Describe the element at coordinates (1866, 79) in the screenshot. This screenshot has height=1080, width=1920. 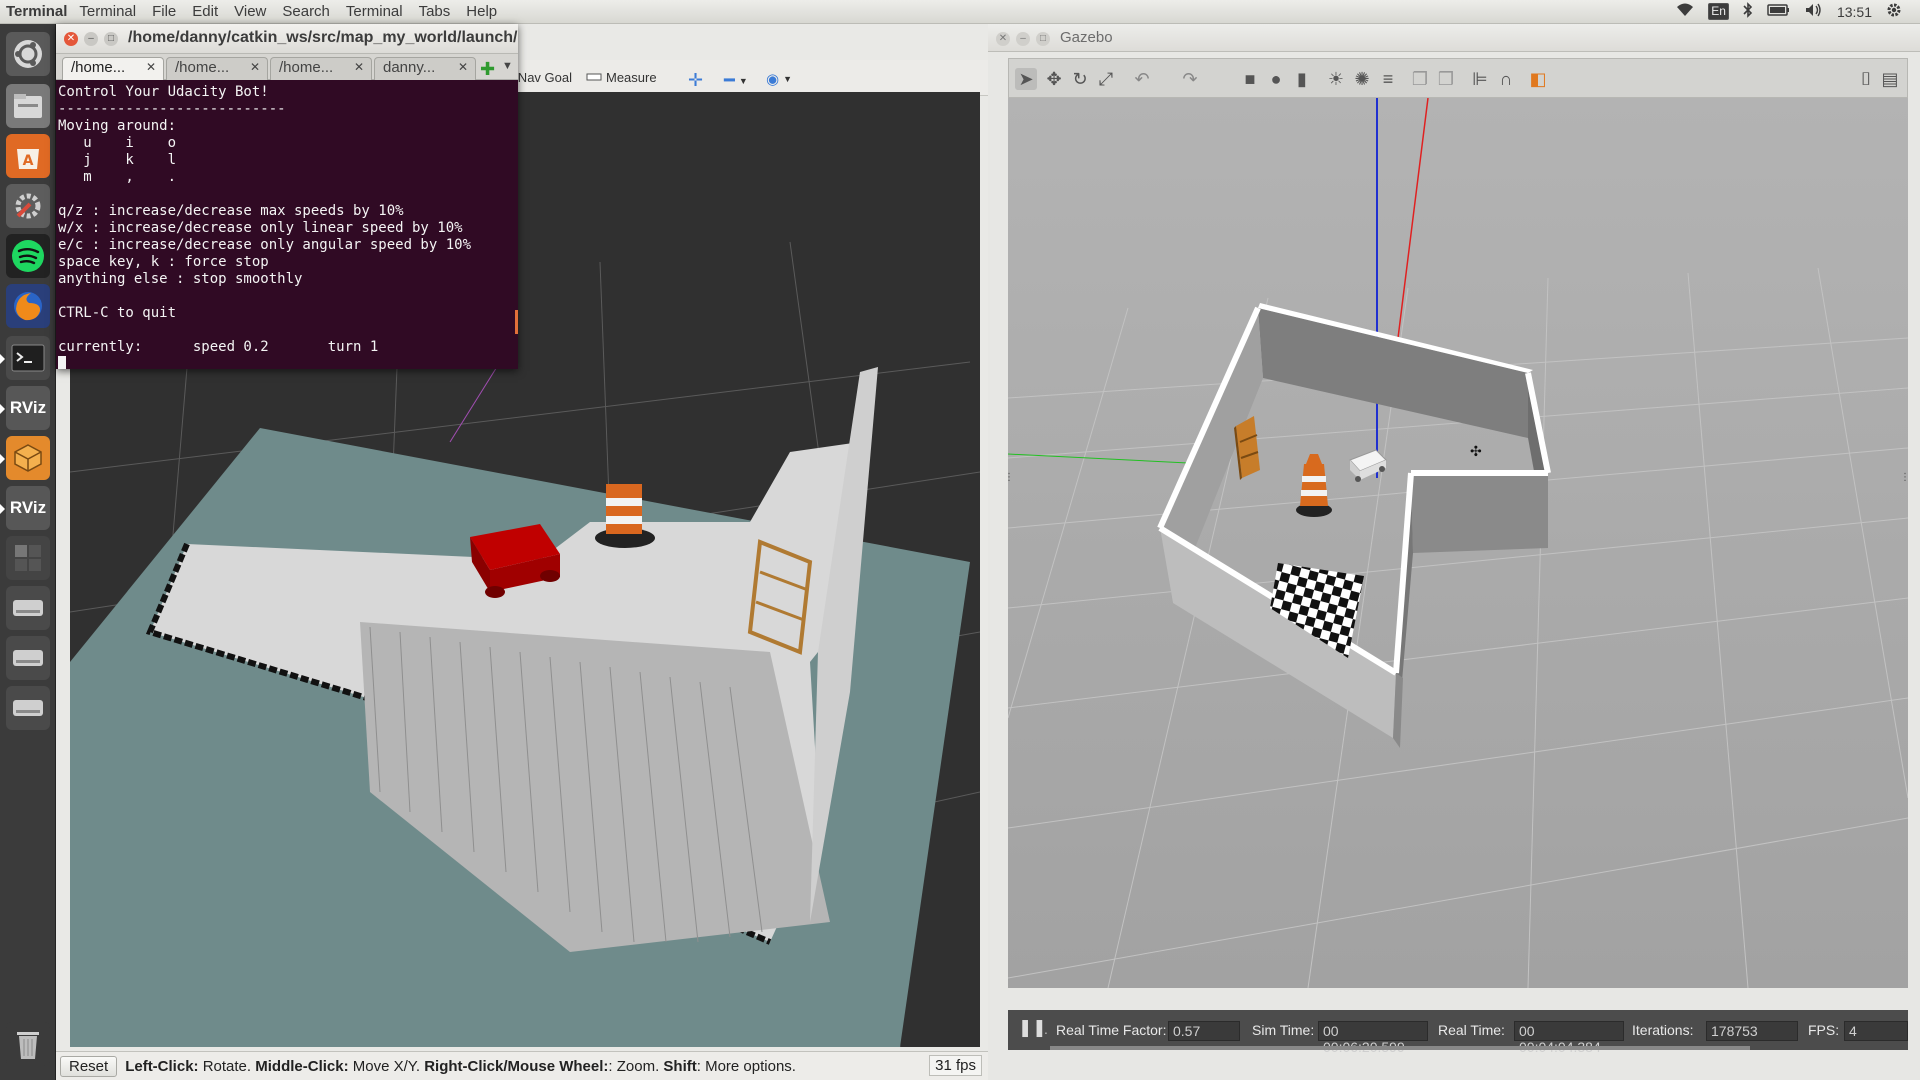
I see `screenshot-icon: ⌷` at that location.